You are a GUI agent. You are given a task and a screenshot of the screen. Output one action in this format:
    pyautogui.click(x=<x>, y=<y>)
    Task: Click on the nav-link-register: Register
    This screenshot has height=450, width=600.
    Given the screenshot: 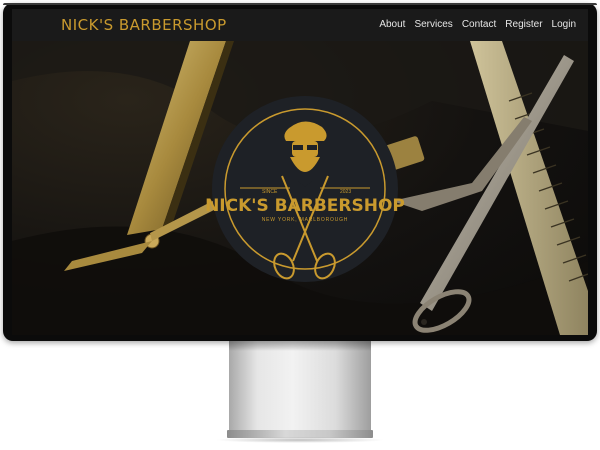 What is the action you would take?
    pyautogui.click(x=523, y=24)
    